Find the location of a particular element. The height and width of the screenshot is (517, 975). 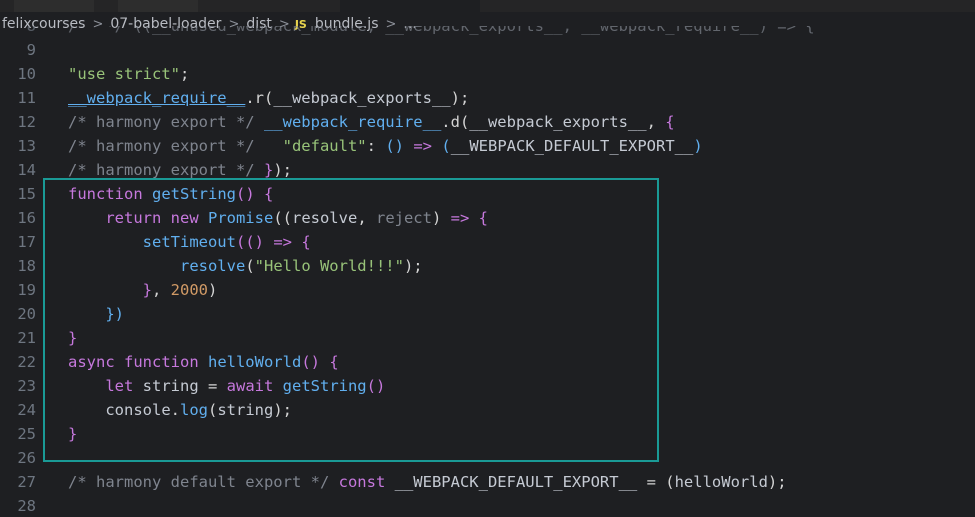

code-line: 19 }, 2000) is located at coordinates (487, 290).